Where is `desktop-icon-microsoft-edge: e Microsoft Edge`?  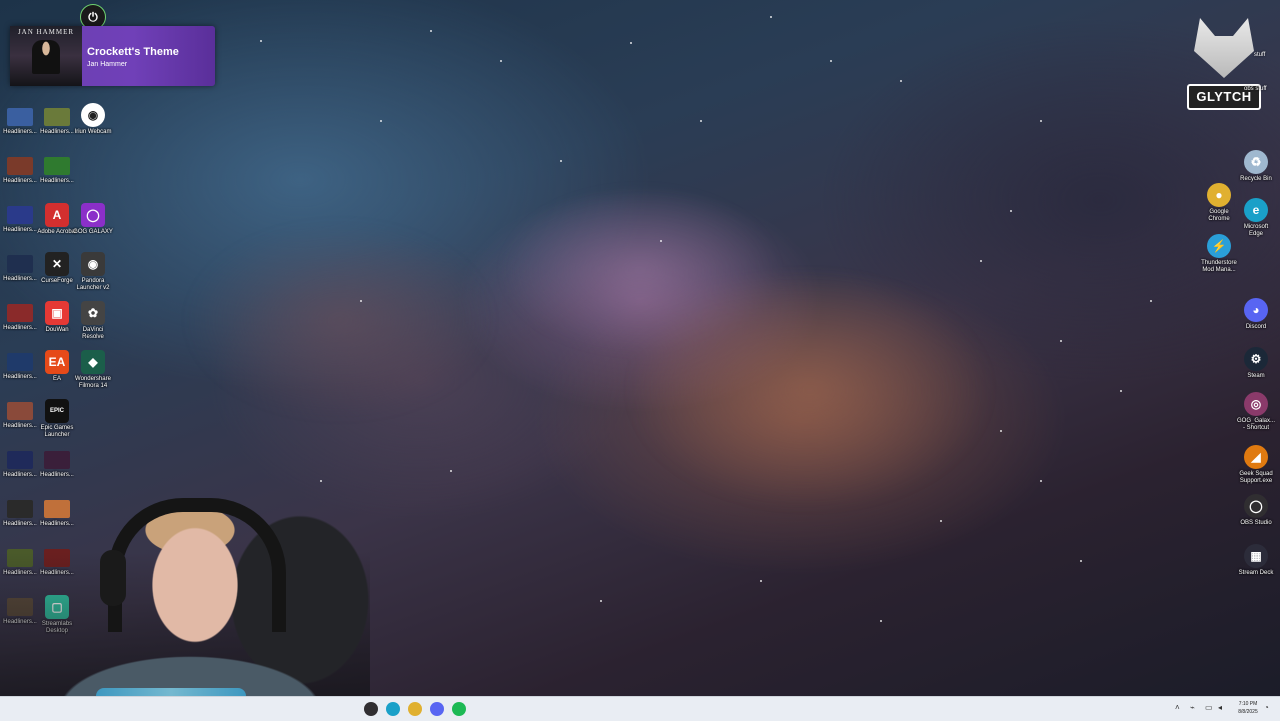
desktop-icon-microsoft-edge: e Microsoft Edge is located at coordinates (1256, 218).